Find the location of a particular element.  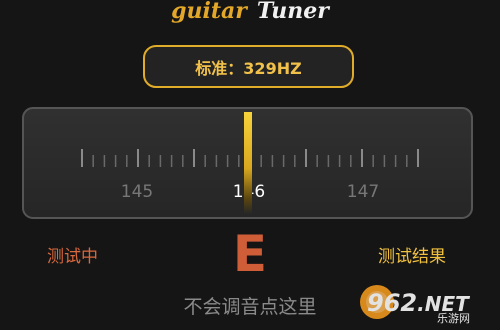

app-title-guitar: guitar is located at coordinates (209, 12).